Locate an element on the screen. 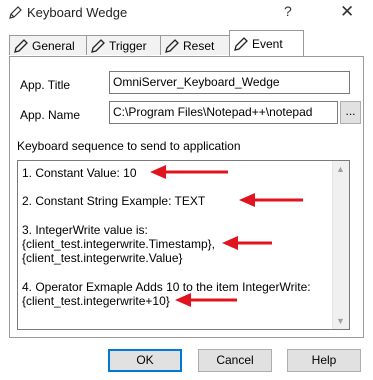 Image resolution: width=373 pixels, height=380 pixels. tab-label: Reset is located at coordinates (199, 45).